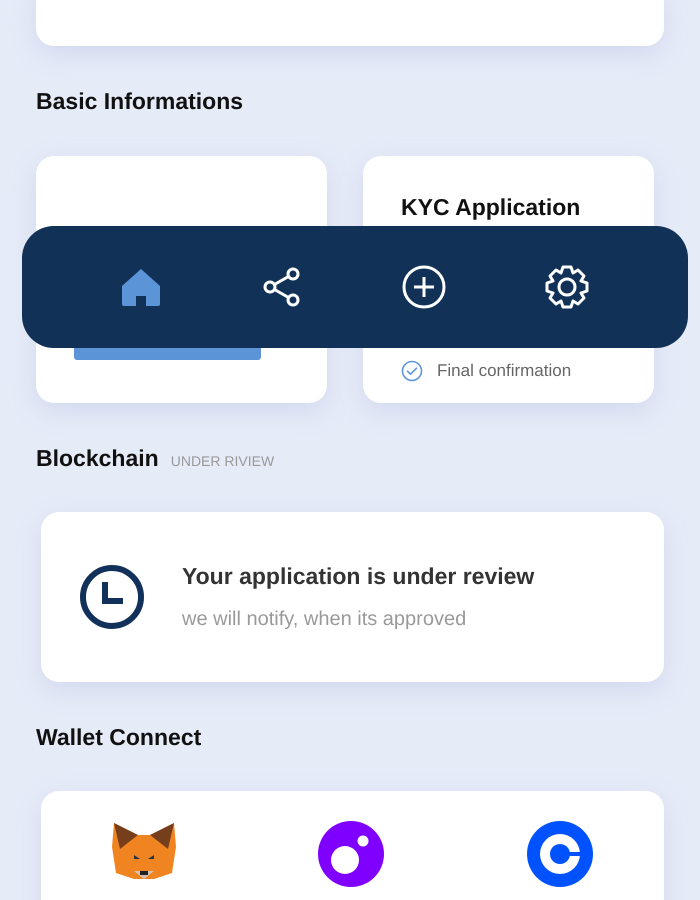 The height and width of the screenshot is (900, 700). I want to click on card-title: KYC Application, so click(491, 207).